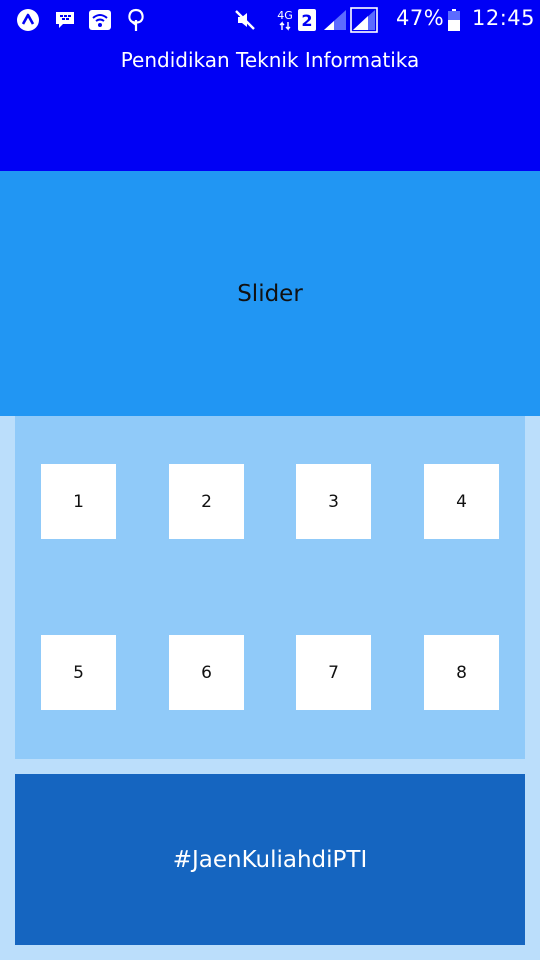 Image resolution: width=540 pixels, height=960 pixels. Describe the element at coordinates (504, 18) in the screenshot. I see `clock-time: 12:45` at that location.